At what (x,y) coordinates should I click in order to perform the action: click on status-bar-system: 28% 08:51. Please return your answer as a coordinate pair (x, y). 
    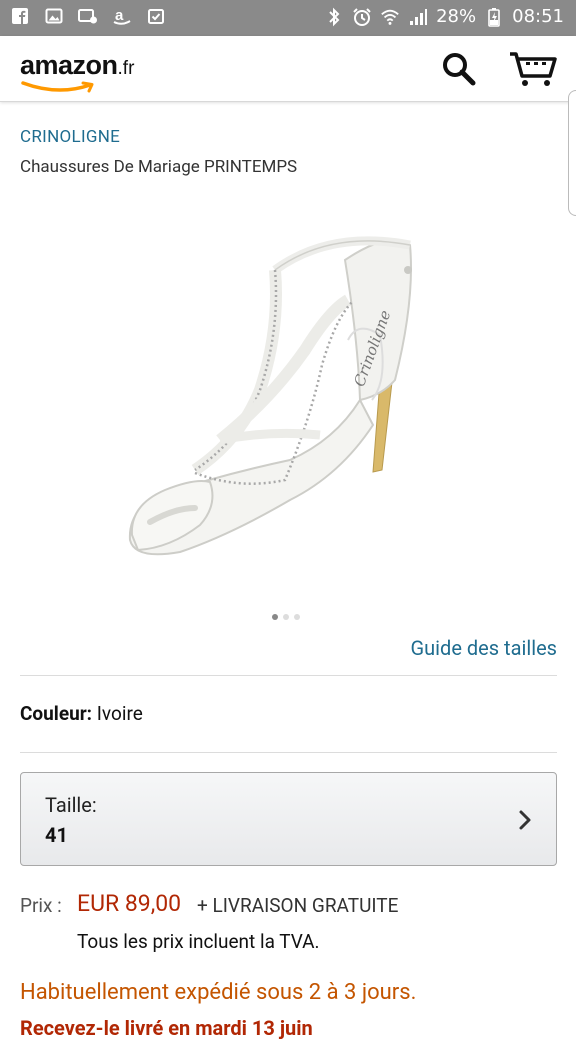
    Looking at the image, I should click on (444, 16).